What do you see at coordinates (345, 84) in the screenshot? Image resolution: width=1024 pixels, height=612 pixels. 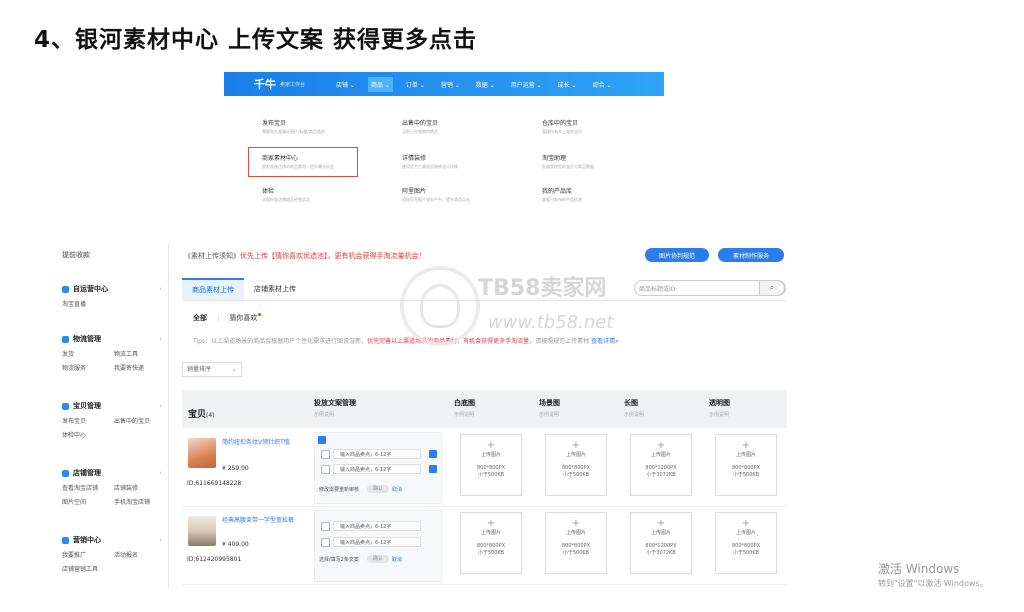 I see `nav-item-shop: 店铺 ⌄` at bounding box center [345, 84].